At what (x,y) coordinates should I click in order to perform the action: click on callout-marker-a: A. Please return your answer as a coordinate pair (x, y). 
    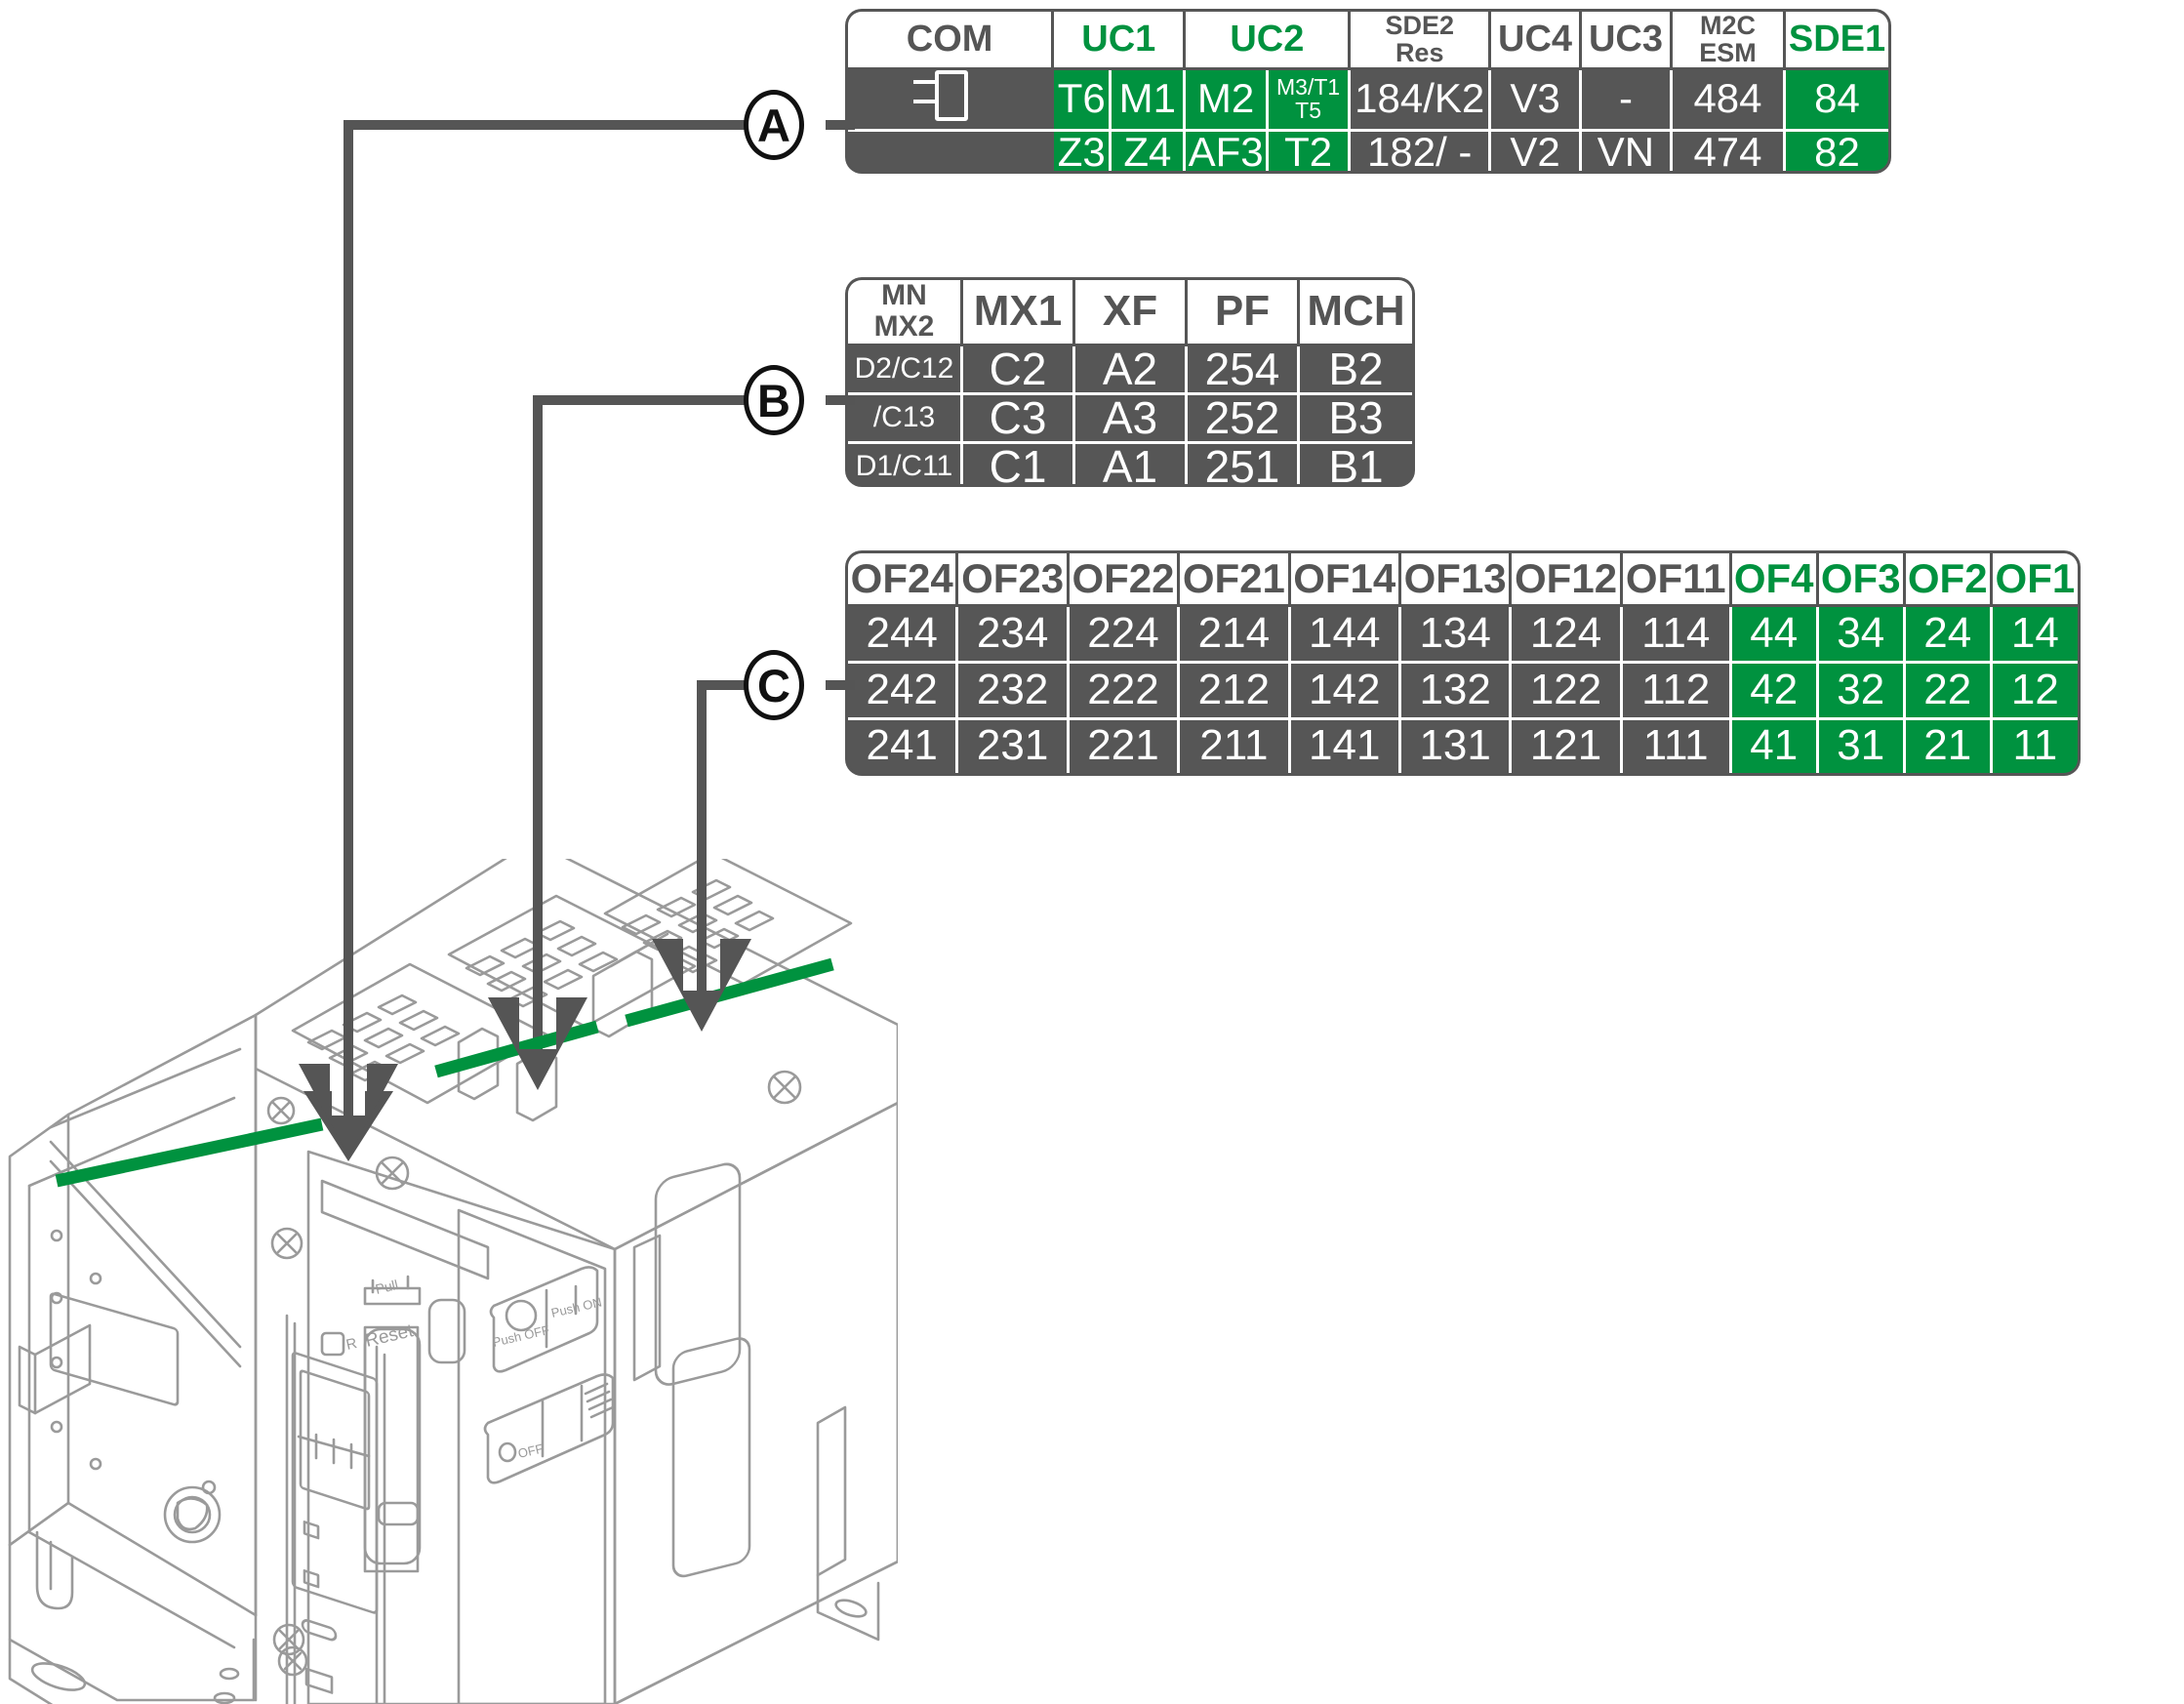
    Looking at the image, I should click on (774, 125).